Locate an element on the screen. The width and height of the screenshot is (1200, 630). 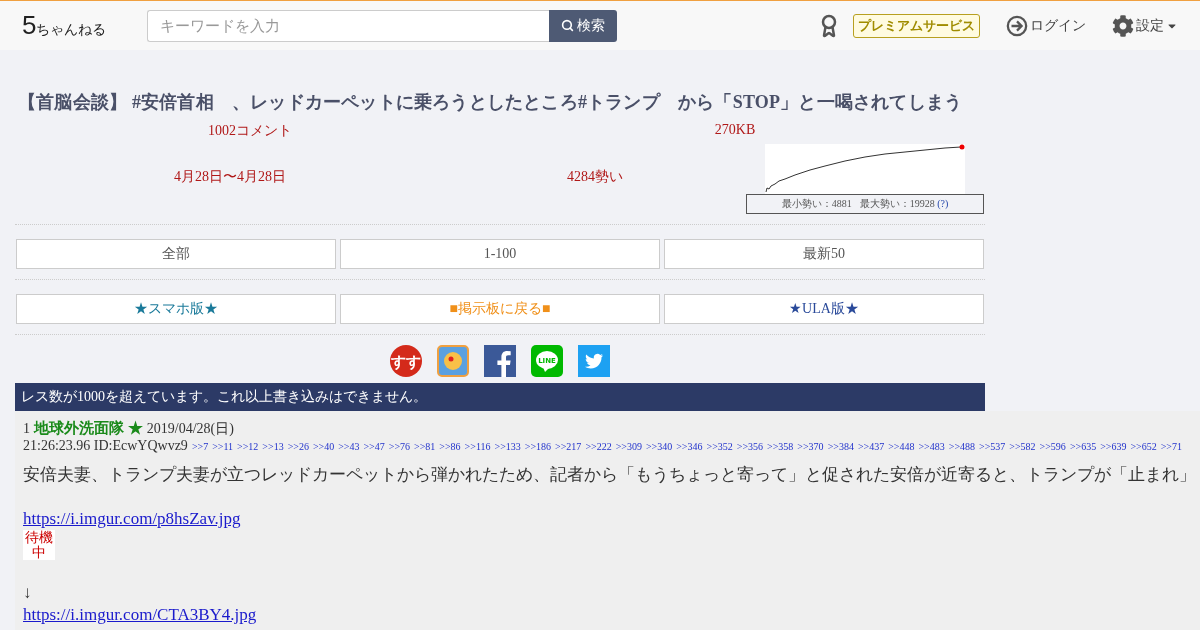
reply-link: >>7 is located at coordinates (200, 446).